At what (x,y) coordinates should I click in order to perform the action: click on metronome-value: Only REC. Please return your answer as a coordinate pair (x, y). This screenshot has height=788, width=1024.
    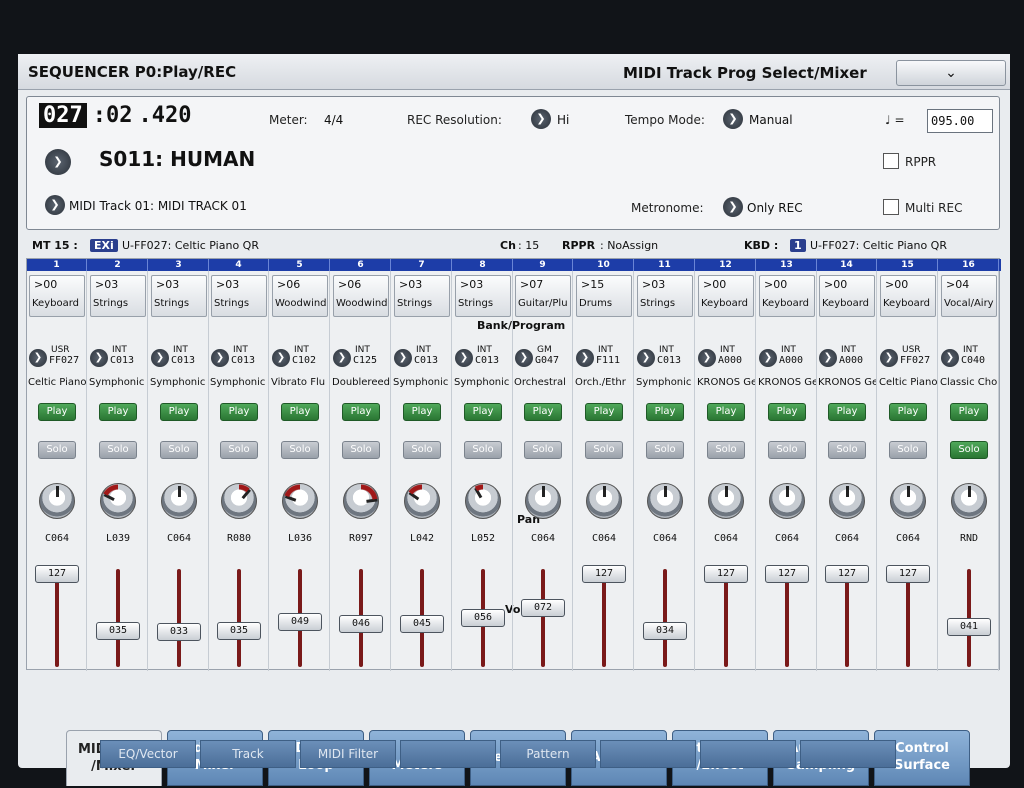
    Looking at the image, I should click on (775, 208).